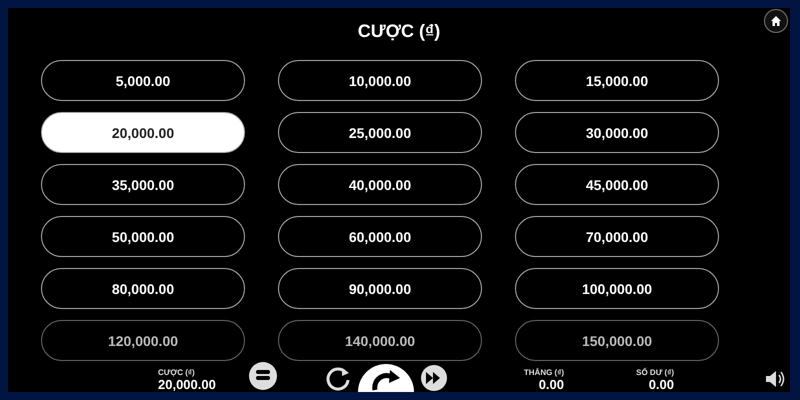  Describe the element at coordinates (551, 384) in the screenshot. I see `win-amount: 0.00` at that location.